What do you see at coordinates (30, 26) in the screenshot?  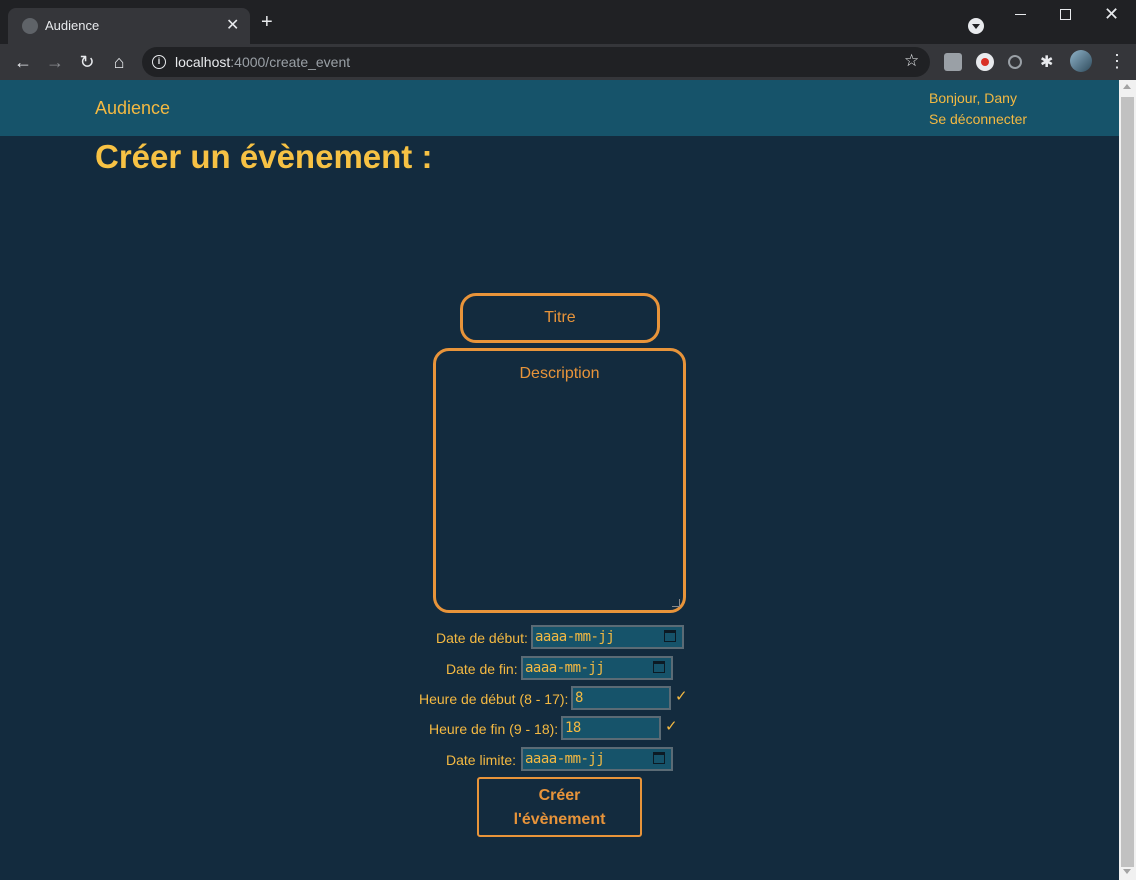 I see `globe-icon` at bounding box center [30, 26].